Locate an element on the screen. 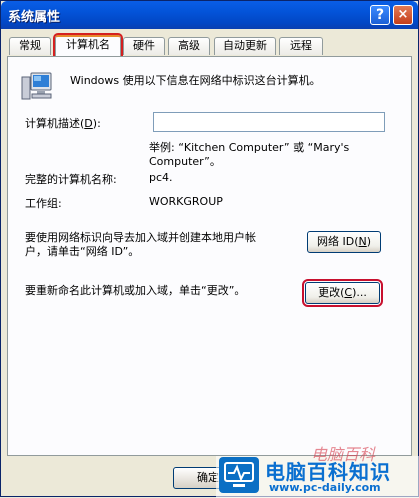  computer-description-input is located at coordinates (269, 122).